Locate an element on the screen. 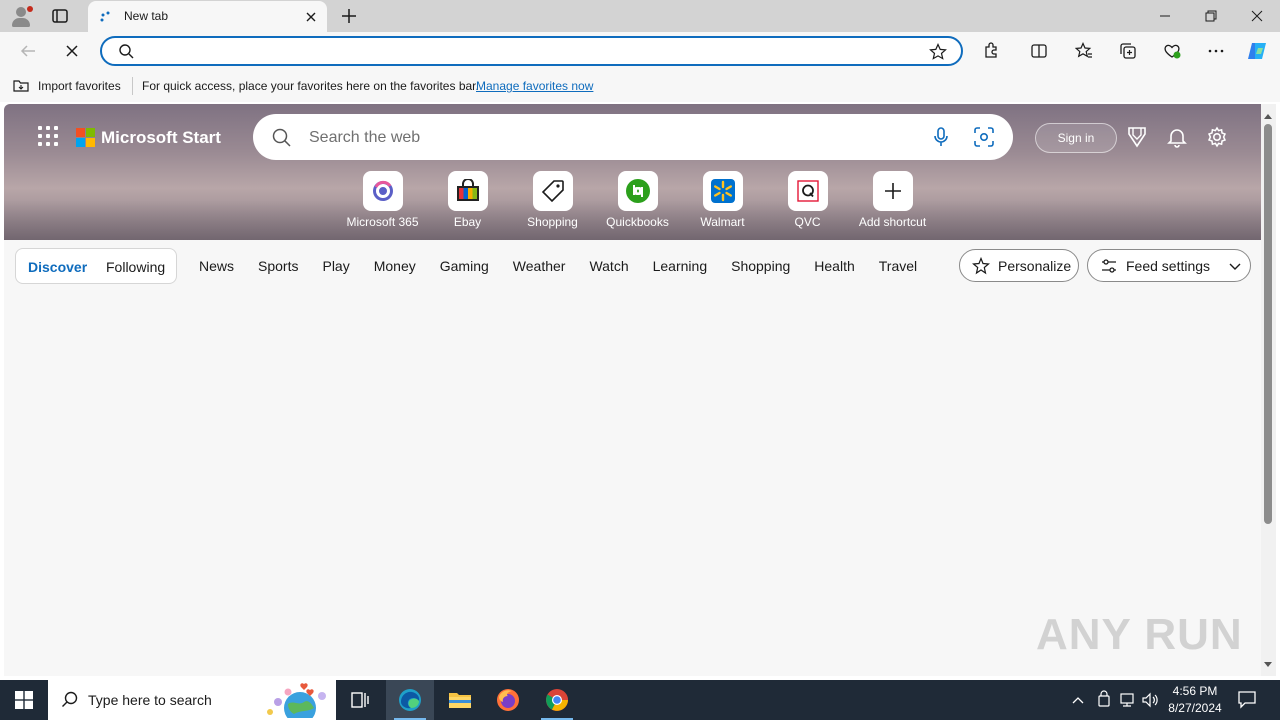 The width and height of the screenshot is (1280, 720). category-weather: Weather is located at coordinates (539, 266).